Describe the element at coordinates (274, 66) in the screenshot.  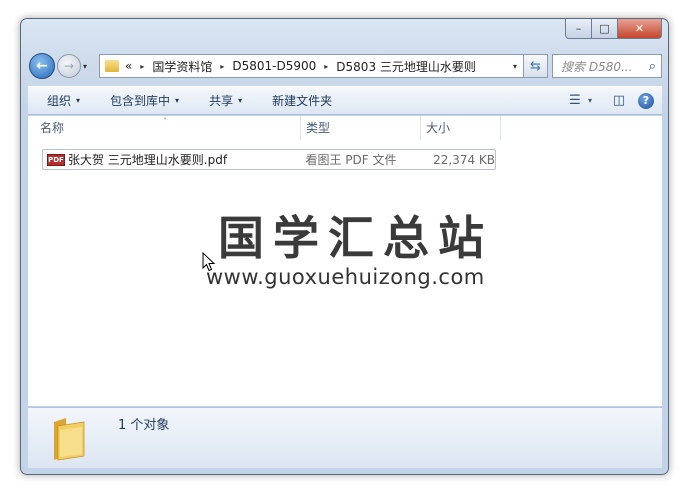
I see `breadcrumb-item-range: D5801-D5900` at that location.